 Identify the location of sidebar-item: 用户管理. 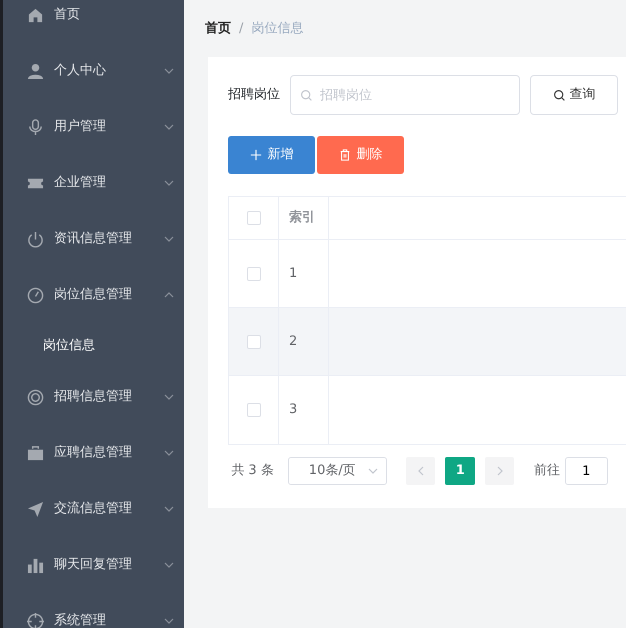
(93, 127).